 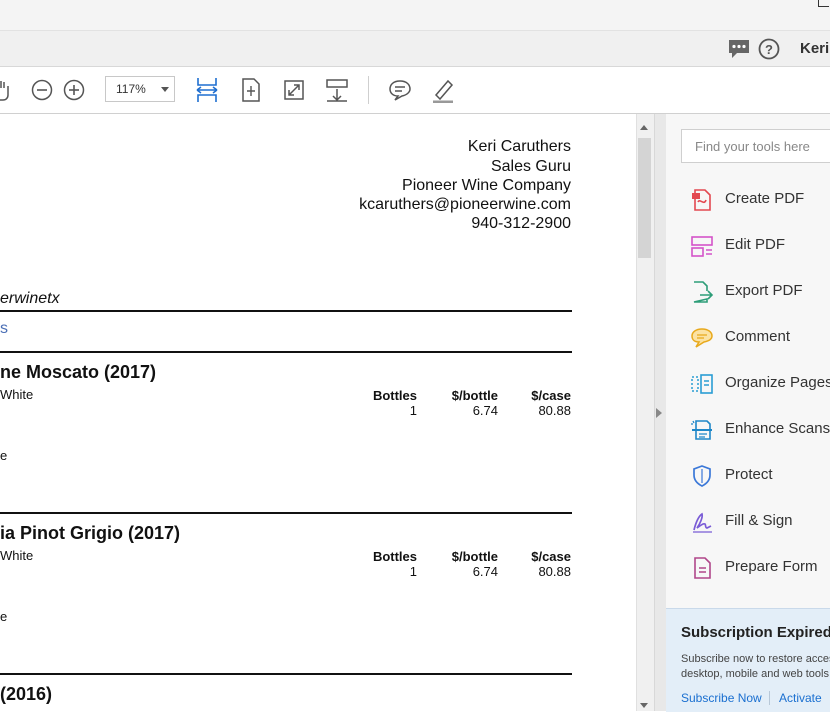 I want to click on chevron-down-icon, so click(x=165, y=89).